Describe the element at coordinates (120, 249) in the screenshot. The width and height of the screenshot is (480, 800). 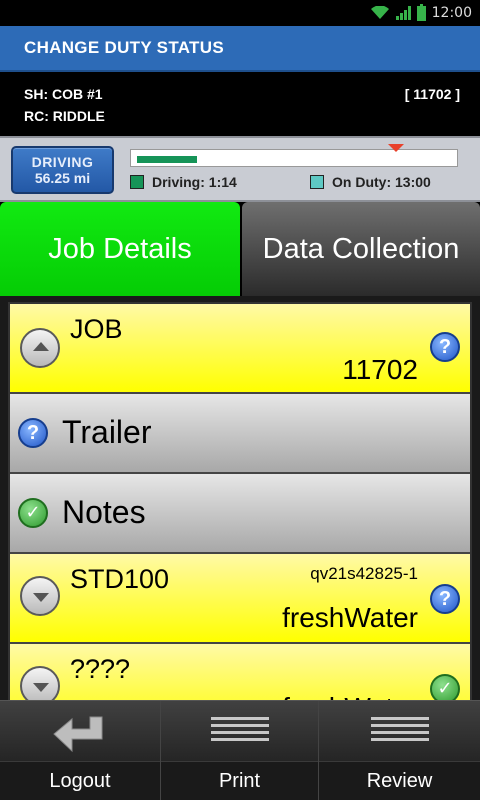
I see `tab-job-details: Job Details` at that location.